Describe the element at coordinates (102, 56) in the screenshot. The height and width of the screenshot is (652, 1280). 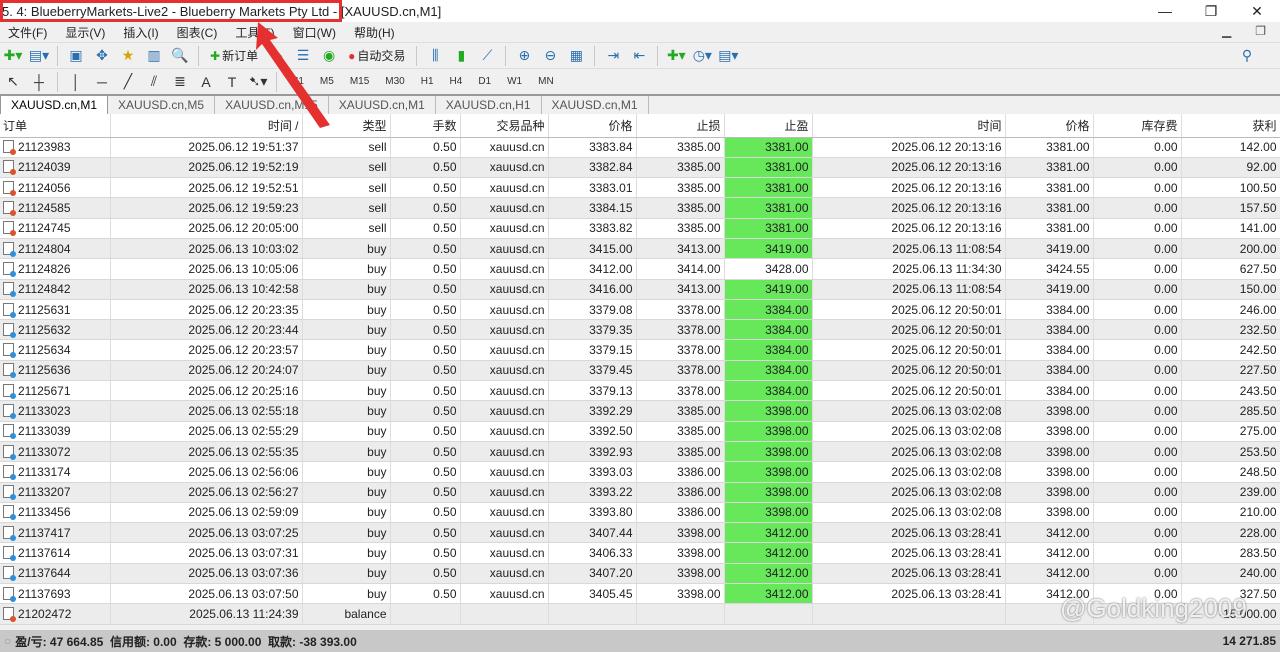
I see `data-window-icon: ✥` at that location.